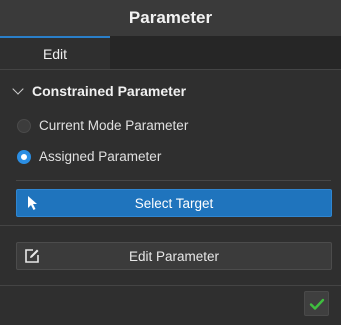 This screenshot has width=341, height=325. I want to click on ok-button, so click(316, 303).